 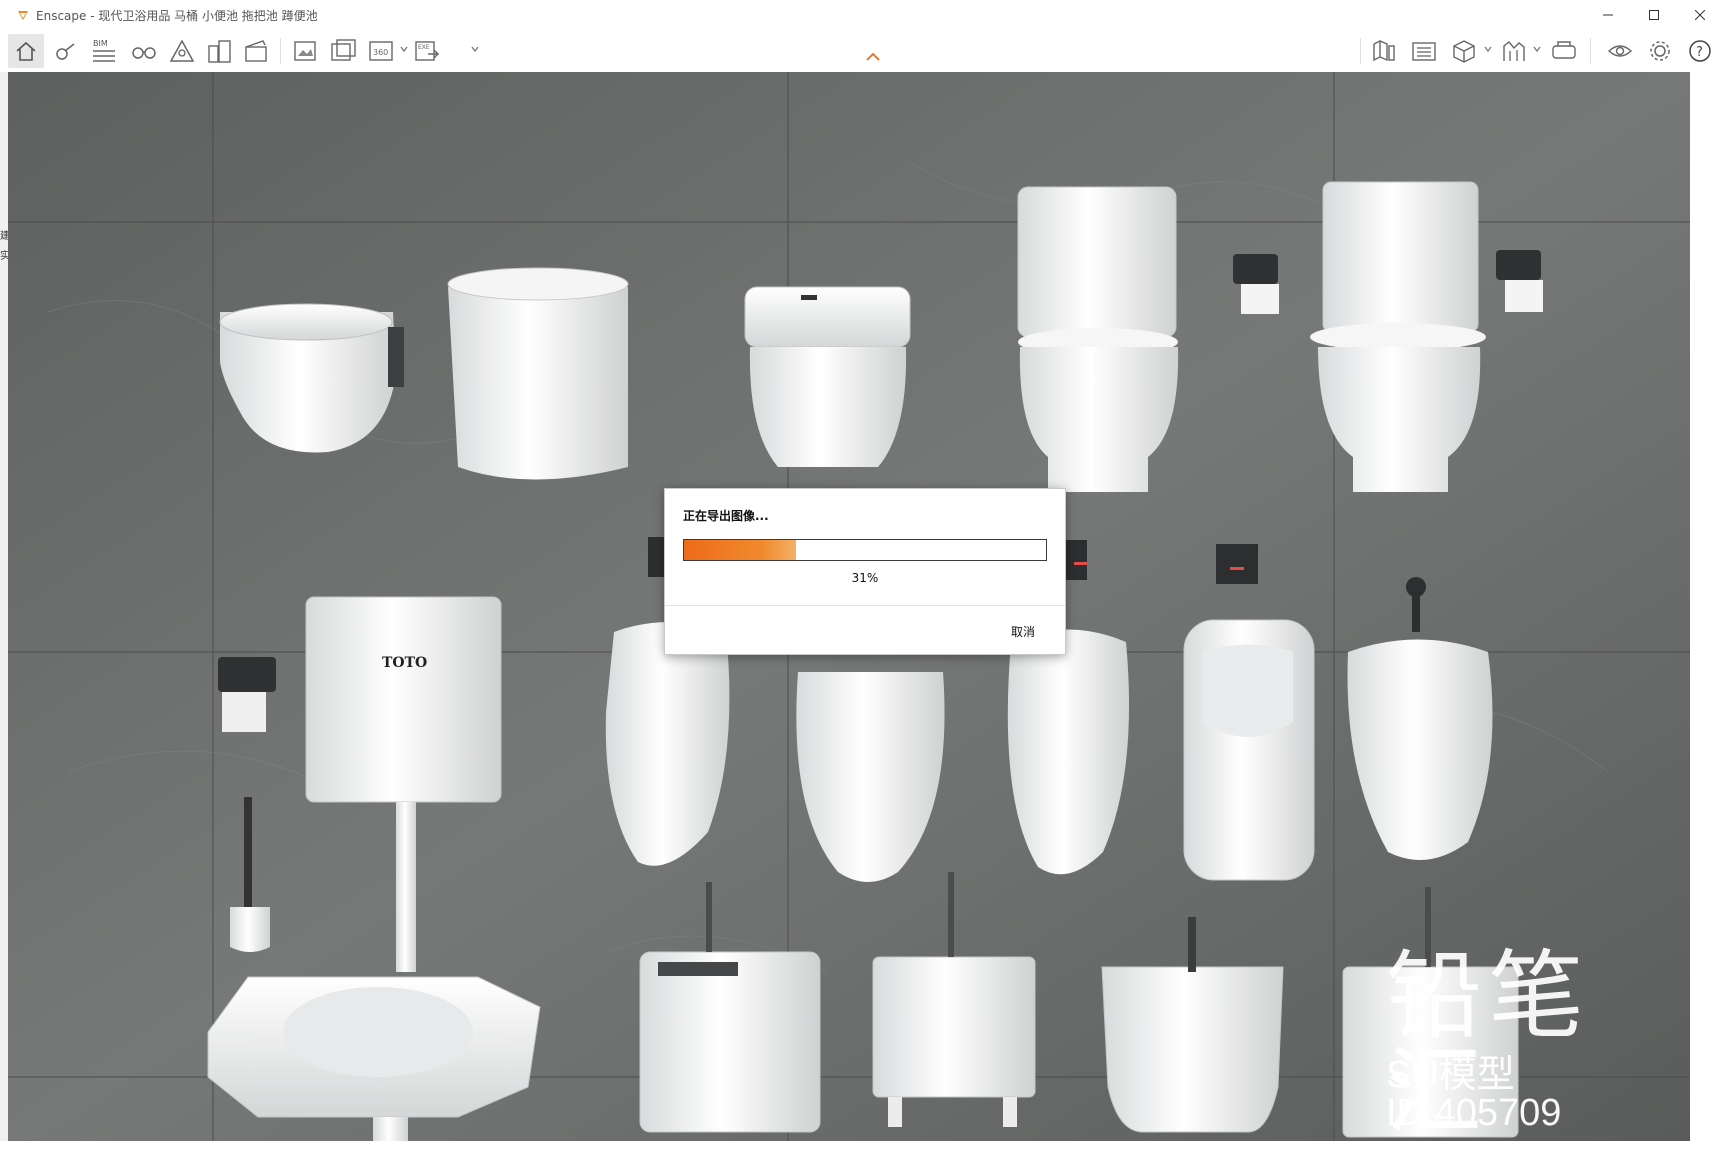 I want to click on perspective-icon, so click(x=182, y=50).